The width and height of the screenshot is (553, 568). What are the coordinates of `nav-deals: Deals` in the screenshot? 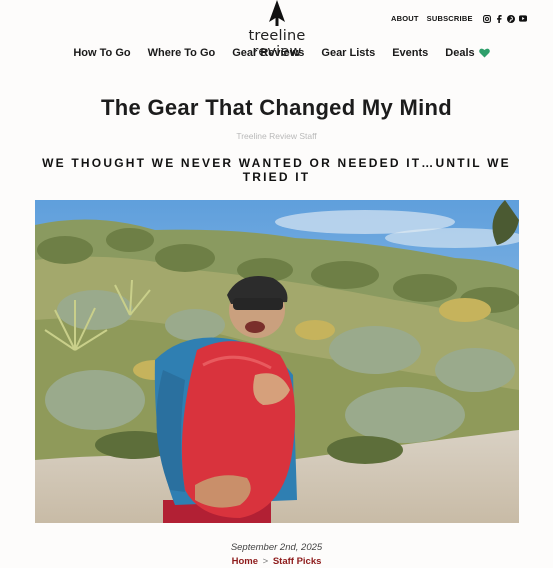 It's located at (467, 53).